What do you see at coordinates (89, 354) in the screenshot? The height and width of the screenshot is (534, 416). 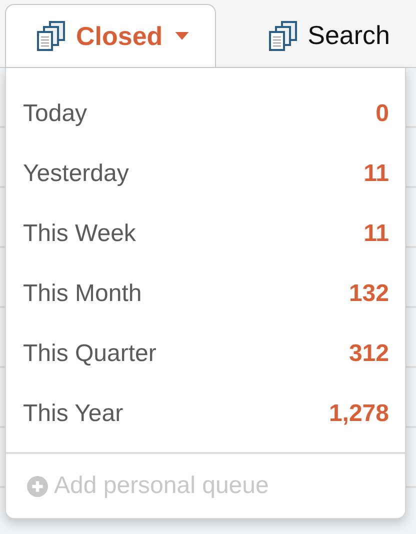 I see `item-label: This Quarter` at bounding box center [89, 354].